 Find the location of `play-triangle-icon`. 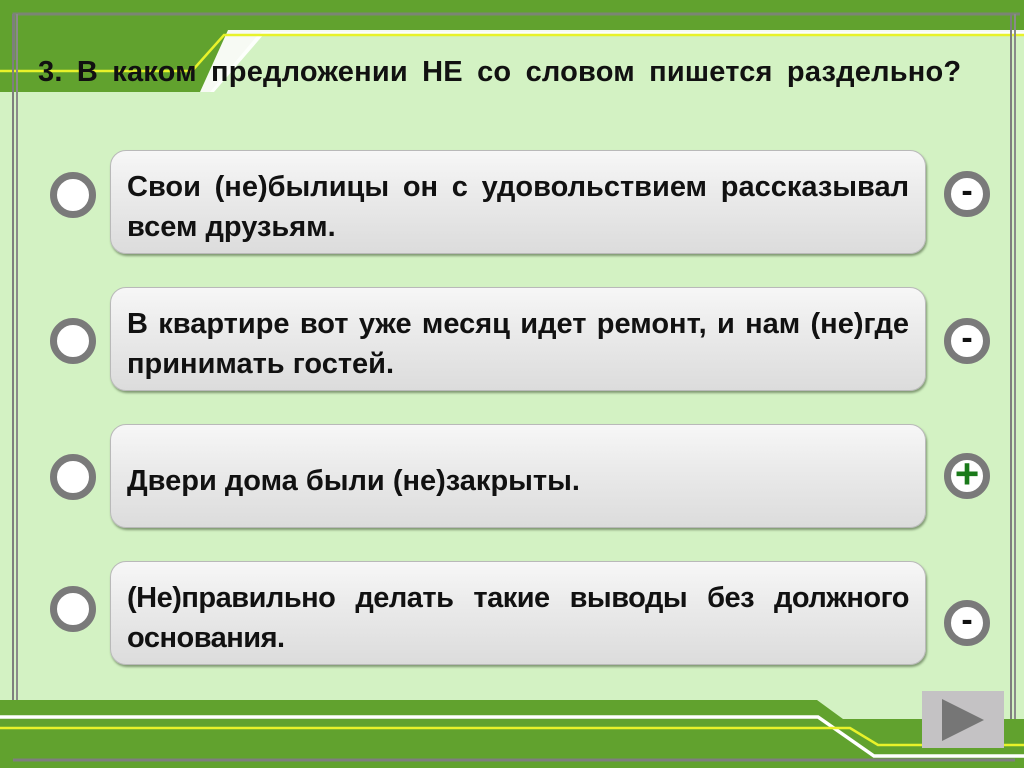

play-triangle-icon is located at coordinates (963, 720).